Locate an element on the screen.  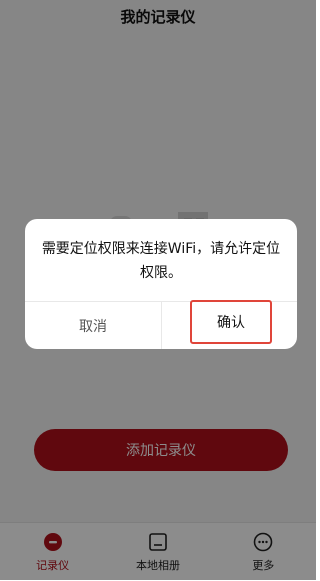
cancel-button: 取消 is located at coordinates (93, 325).